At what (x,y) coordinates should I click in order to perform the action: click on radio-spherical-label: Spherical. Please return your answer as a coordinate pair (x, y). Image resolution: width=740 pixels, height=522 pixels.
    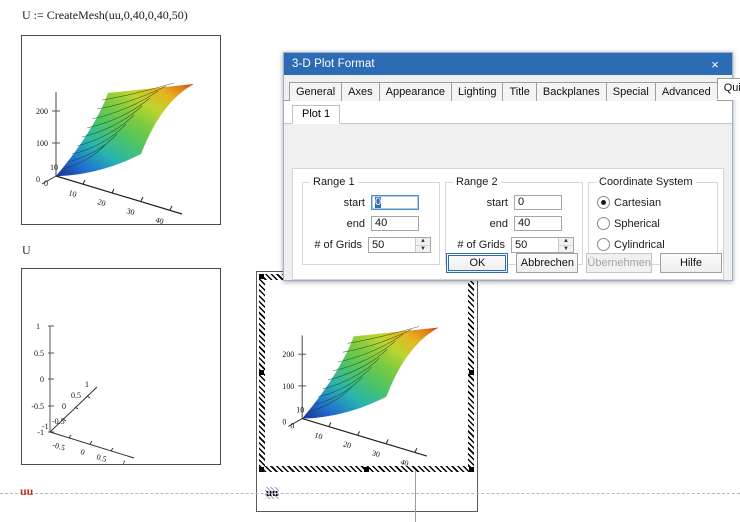
    Looking at the image, I should click on (637, 223).